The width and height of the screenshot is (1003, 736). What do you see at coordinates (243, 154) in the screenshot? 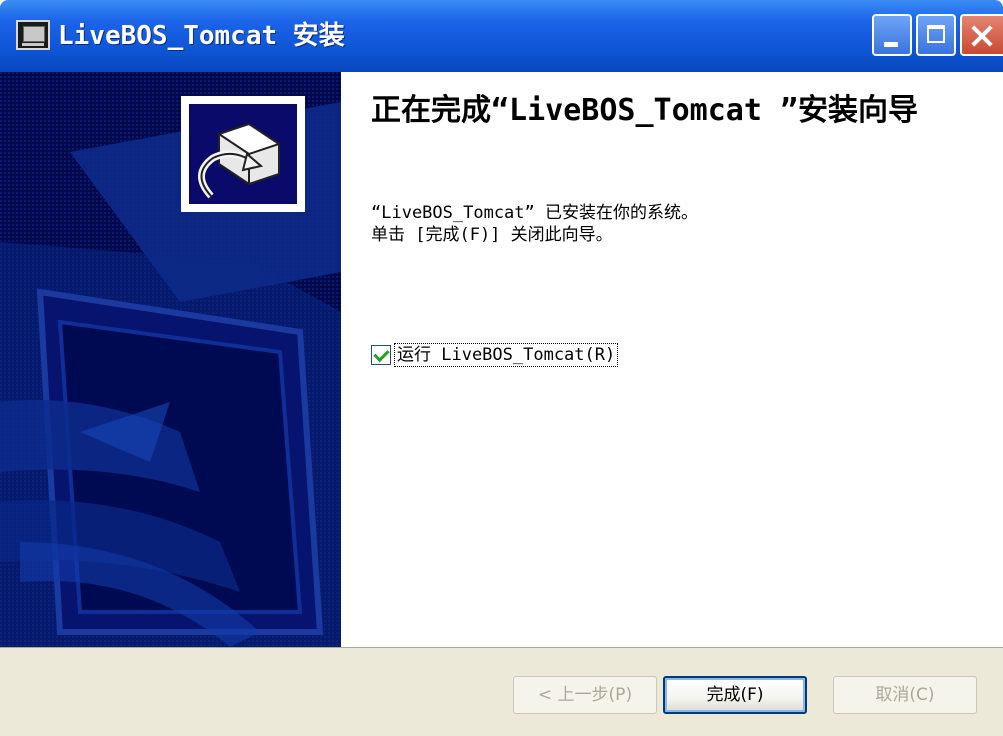
I see `computer-setup-icon` at bounding box center [243, 154].